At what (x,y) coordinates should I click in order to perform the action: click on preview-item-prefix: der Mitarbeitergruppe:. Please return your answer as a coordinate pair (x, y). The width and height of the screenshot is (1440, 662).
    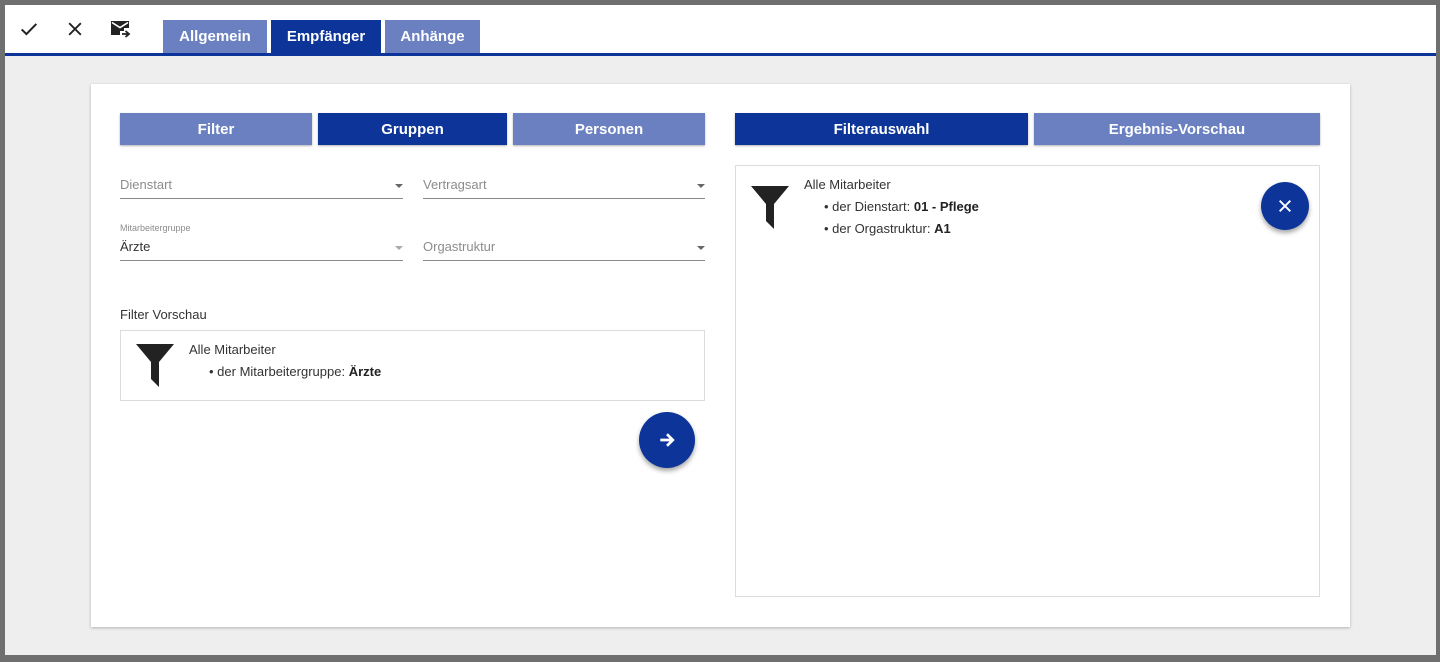
    Looking at the image, I should click on (281, 371).